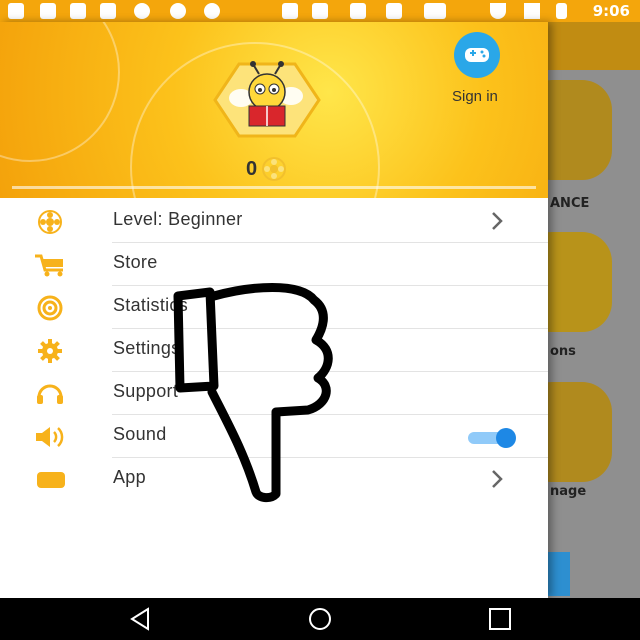  Describe the element at coordinates (140, 434) in the screenshot. I see `menu-label: Sound` at that location.